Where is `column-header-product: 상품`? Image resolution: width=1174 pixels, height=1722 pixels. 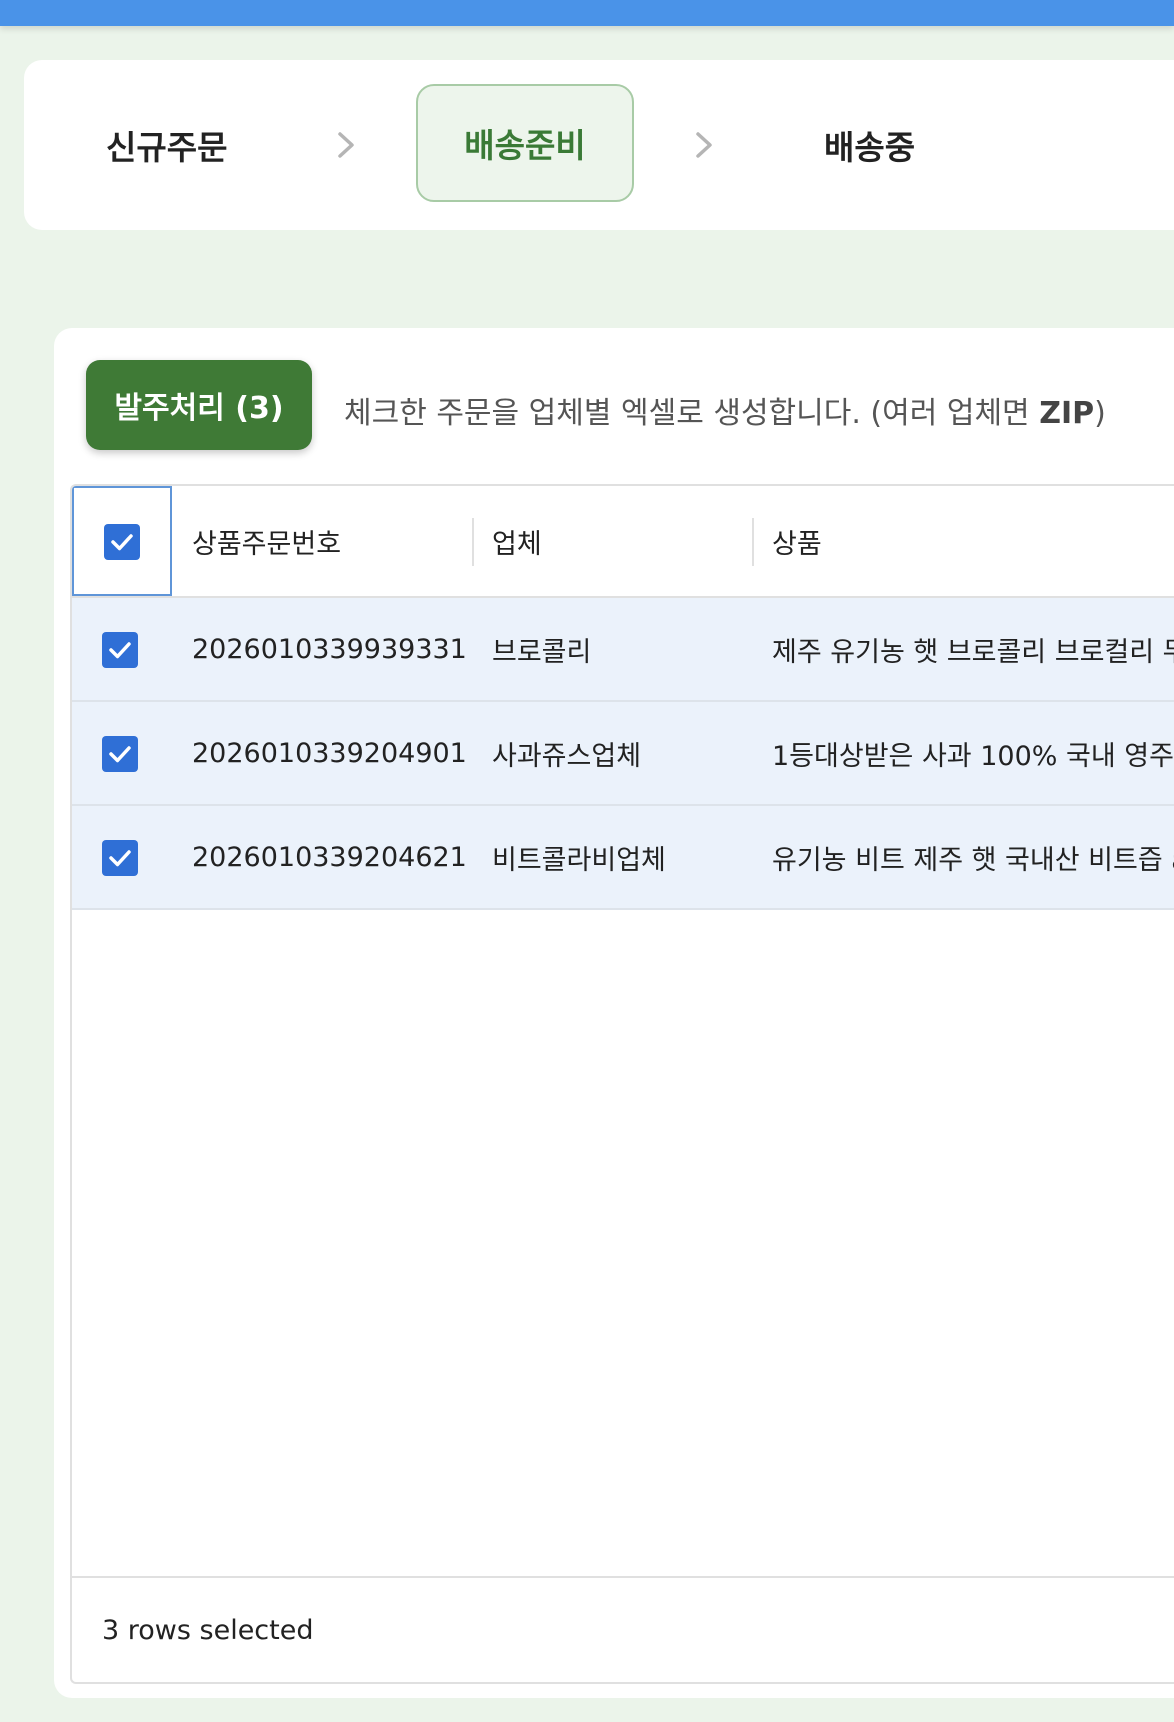 column-header-product: 상품 is located at coordinates (797, 541).